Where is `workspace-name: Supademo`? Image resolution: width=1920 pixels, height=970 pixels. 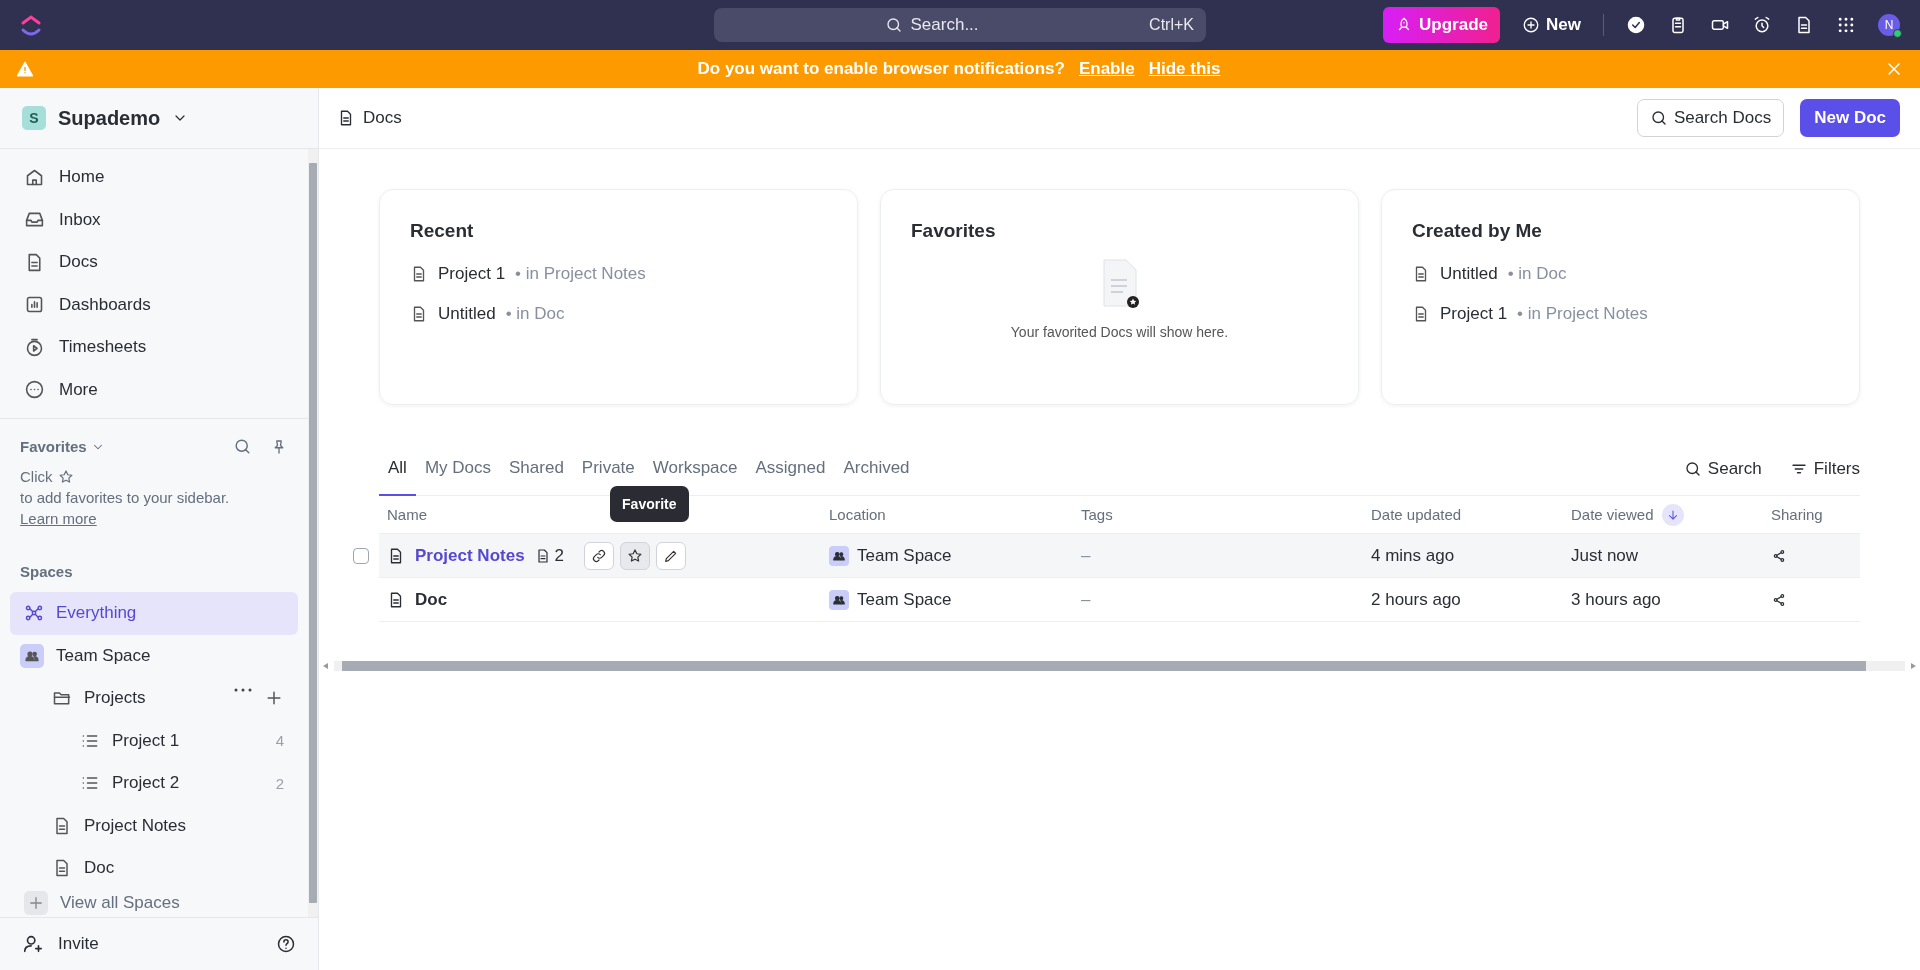 workspace-name: Supademo is located at coordinates (109, 118).